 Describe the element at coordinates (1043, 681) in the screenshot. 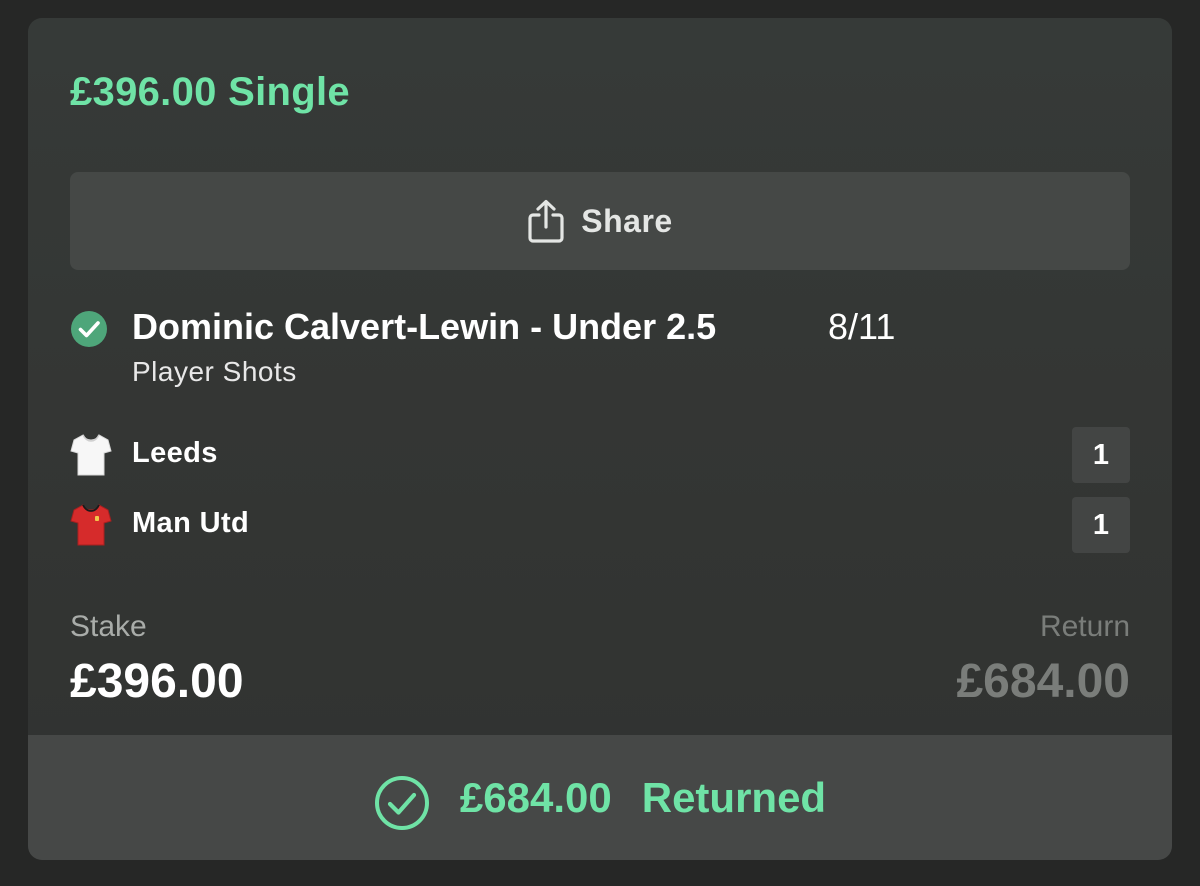

I see `return-value: £684.00` at that location.